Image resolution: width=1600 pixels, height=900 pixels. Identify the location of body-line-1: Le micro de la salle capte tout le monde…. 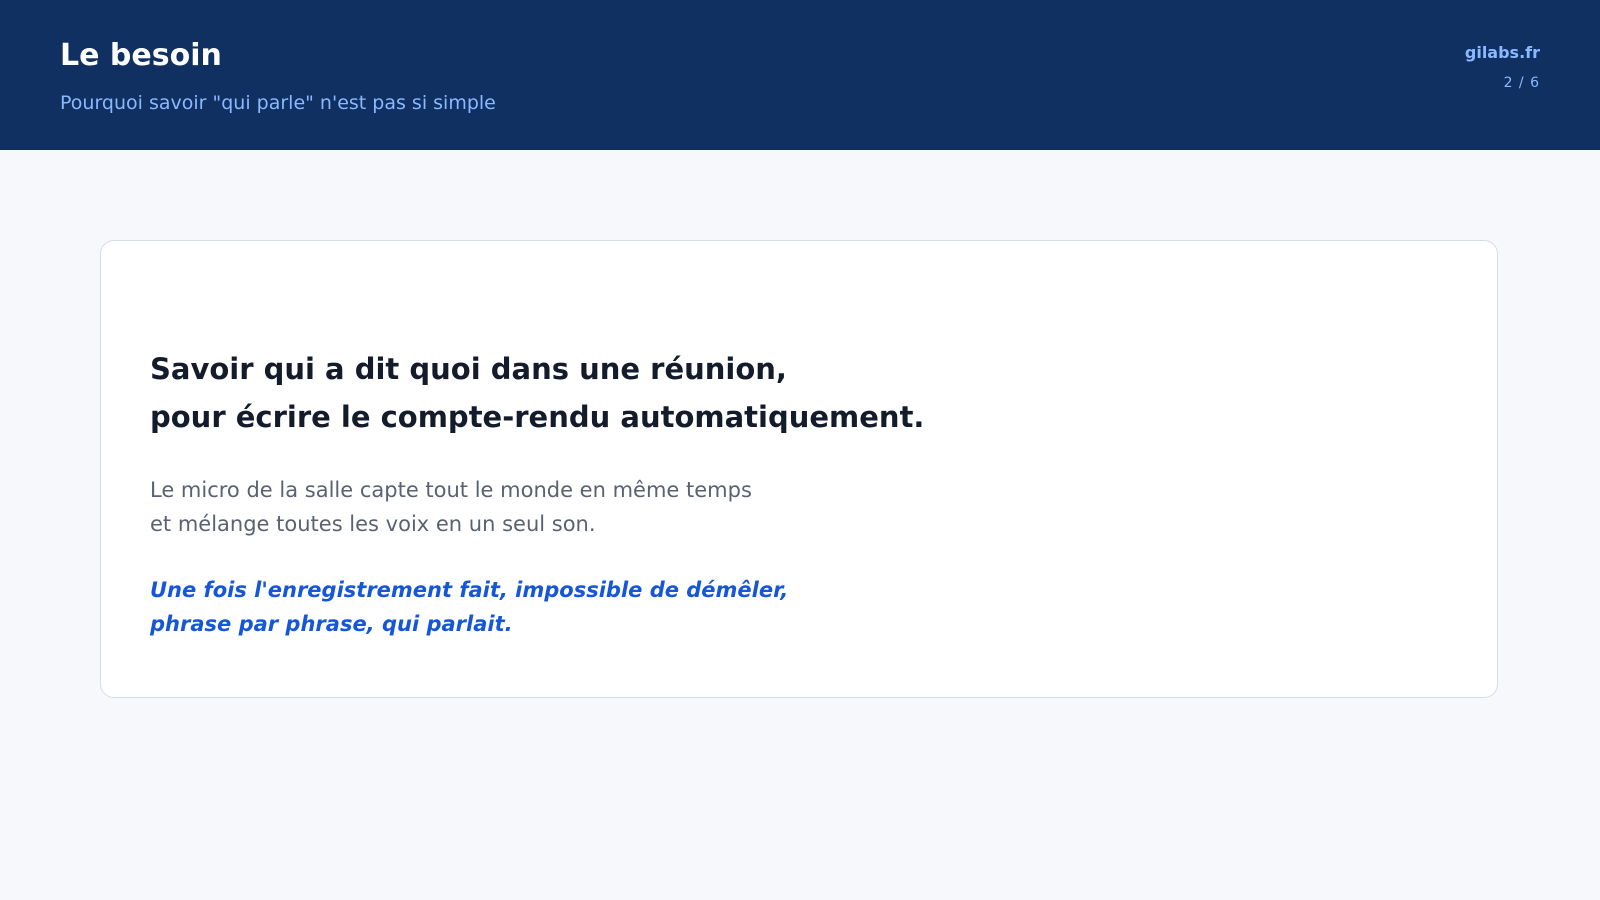
(451, 490).